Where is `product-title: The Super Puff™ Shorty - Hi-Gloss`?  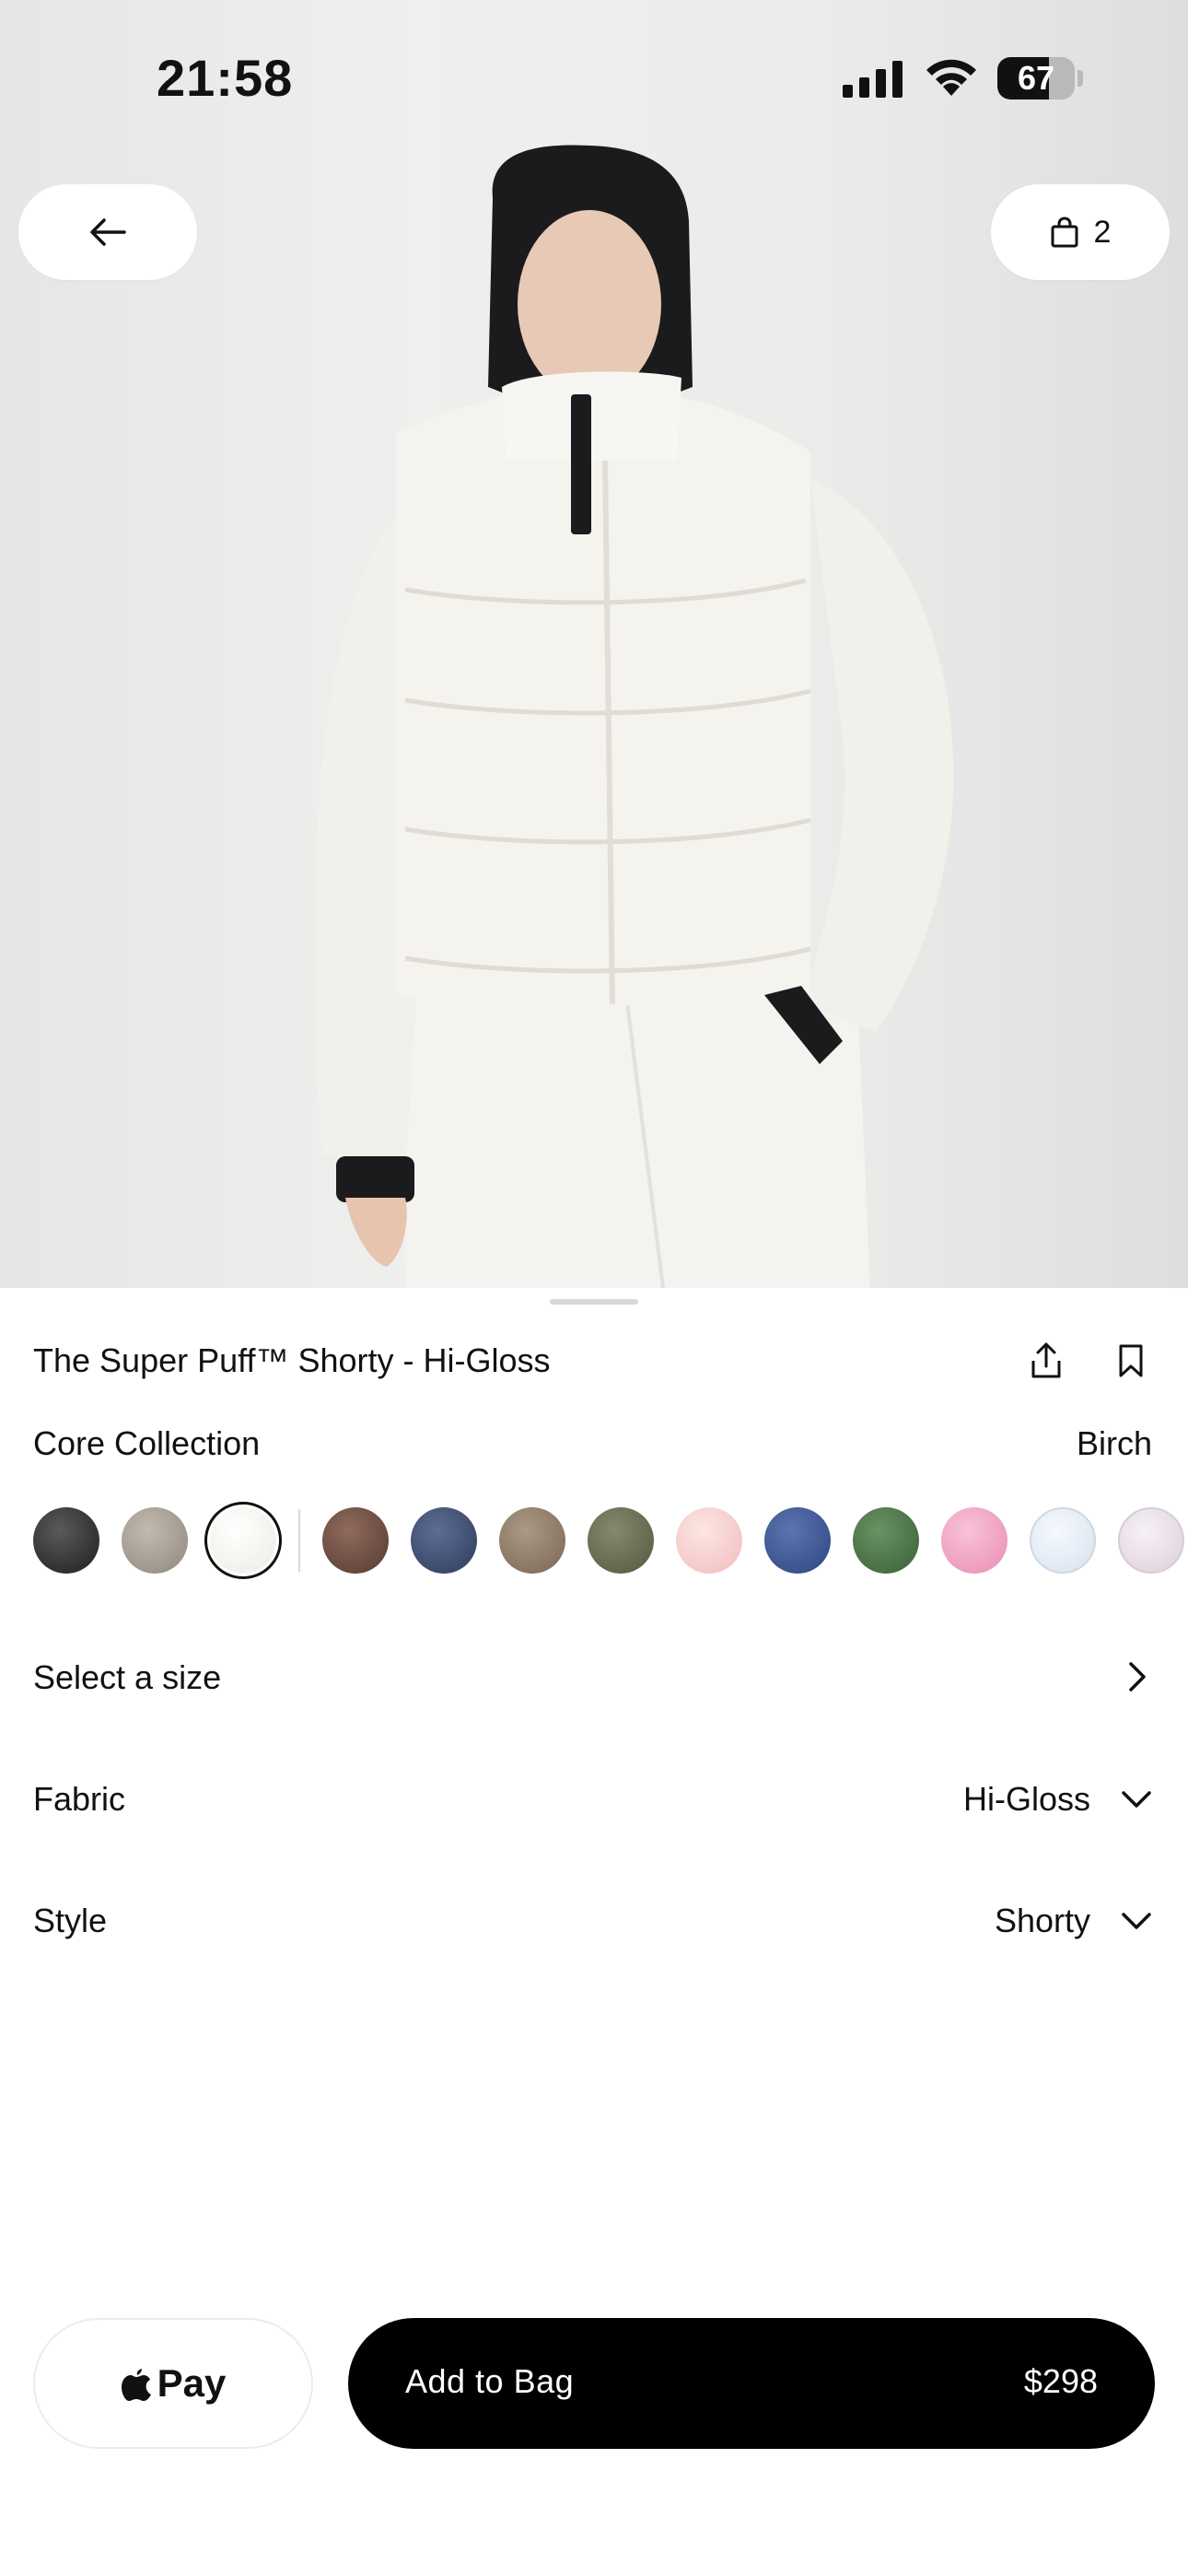 product-title: The Super Puff™ Shorty - Hi-Gloss is located at coordinates (292, 1360).